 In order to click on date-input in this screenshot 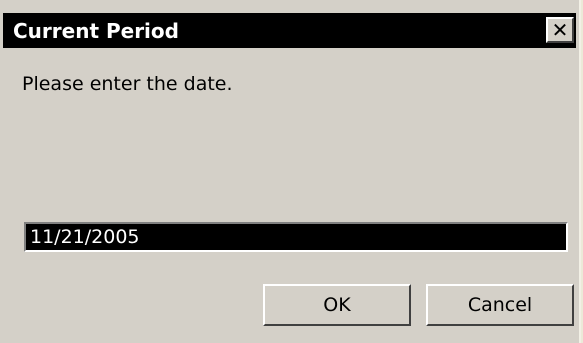, I will do `click(296, 237)`.